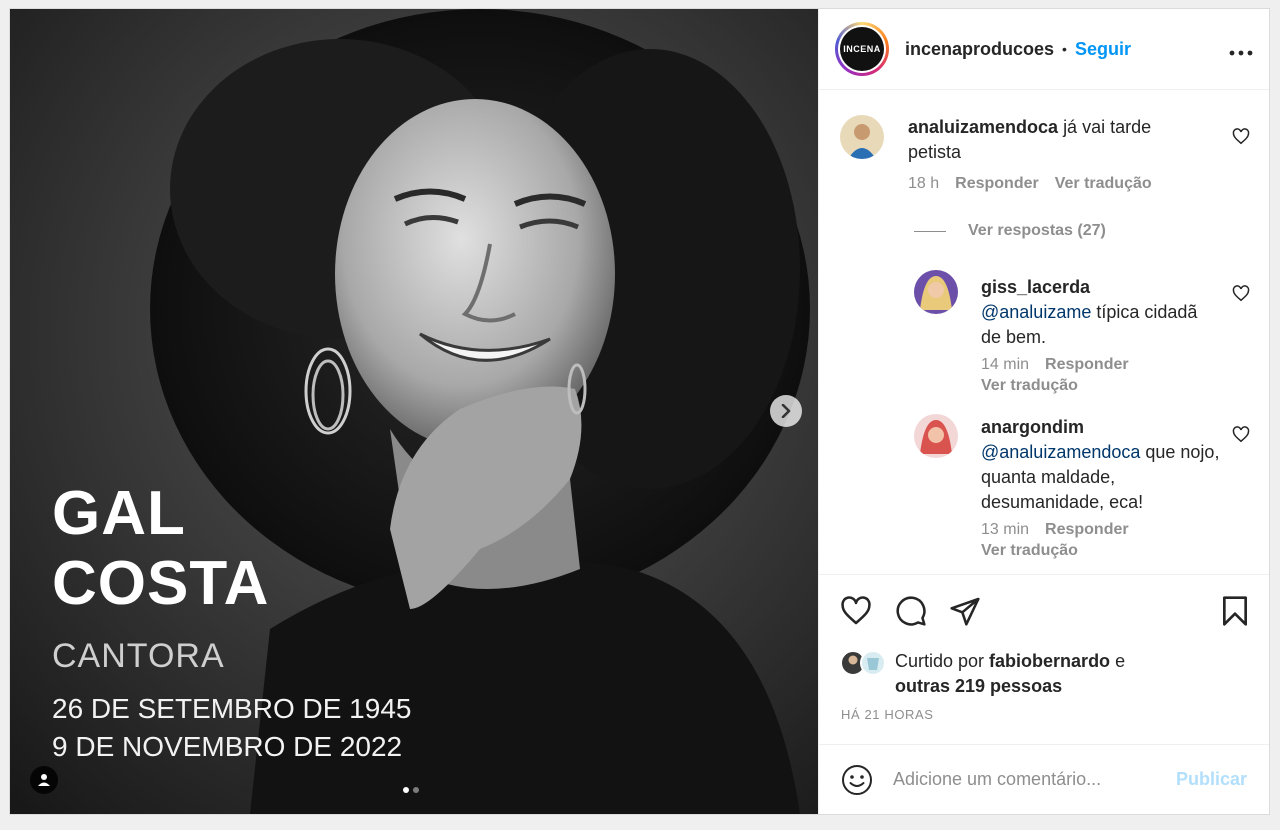 Image resolution: width=1280 pixels, height=830 pixels. What do you see at coordinates (119, 513) in the screenshot?
I see `name-line-1: GAL` at bounding box center [119, 513].